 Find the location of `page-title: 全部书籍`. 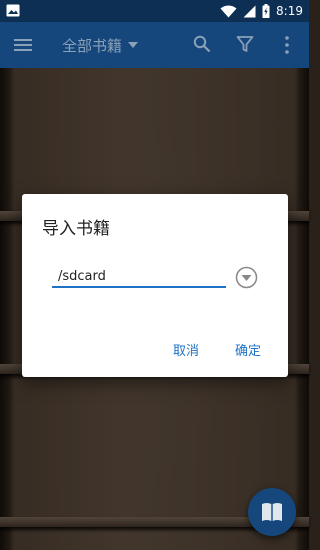

page-title: 全部书籍 is located at coordinates (92, 45).